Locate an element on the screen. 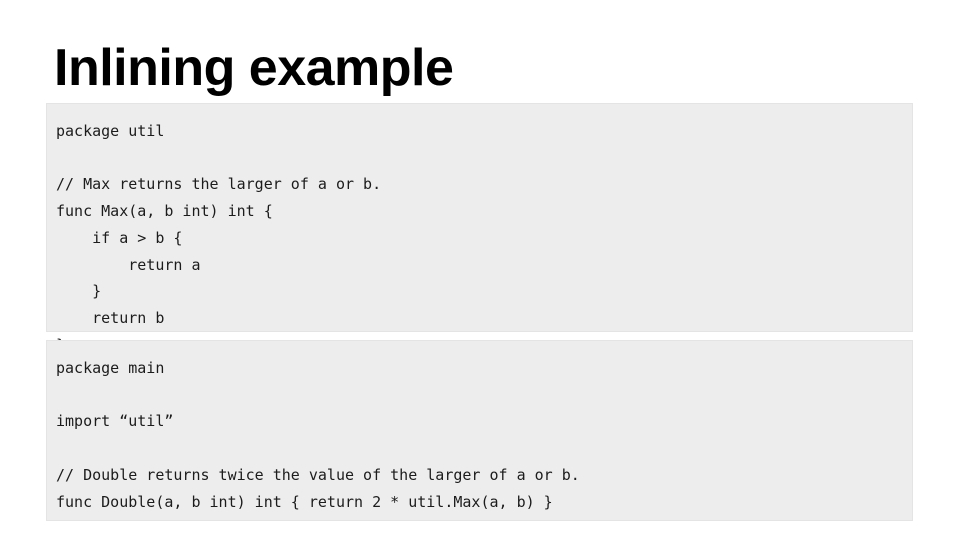  page-title: Inlining example is located at coordinates (254, 68).